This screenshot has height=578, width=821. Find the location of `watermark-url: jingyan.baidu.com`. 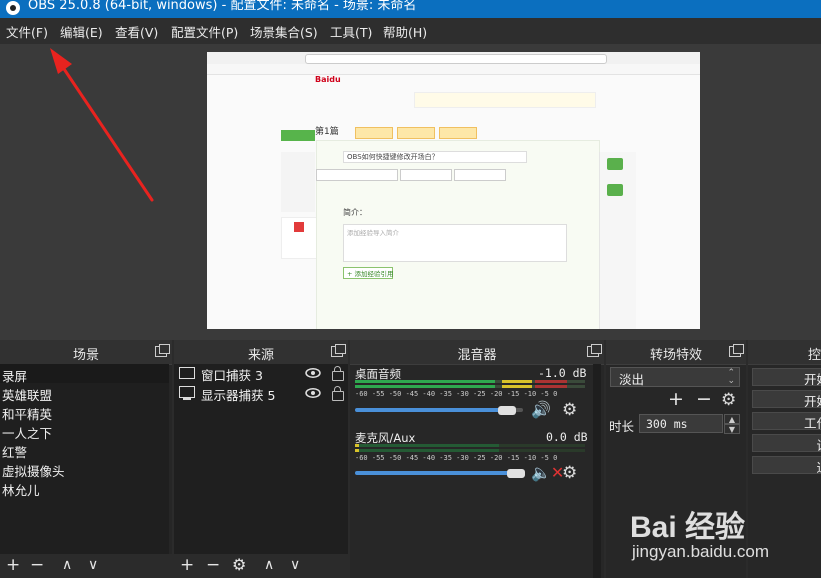

watermark-url: jingyan.baidu.com is located at coordinates (701, 551).